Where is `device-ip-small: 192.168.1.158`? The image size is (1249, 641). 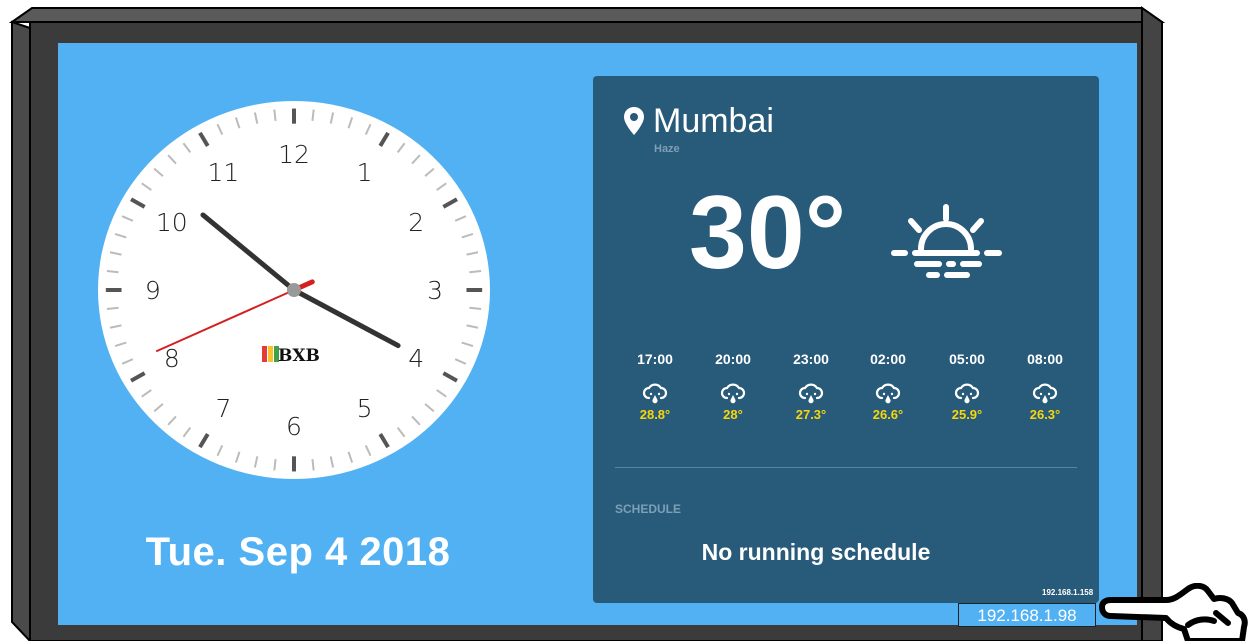
device-ip-small: 192.168.1.158 is located at coordinates (1068, 592).